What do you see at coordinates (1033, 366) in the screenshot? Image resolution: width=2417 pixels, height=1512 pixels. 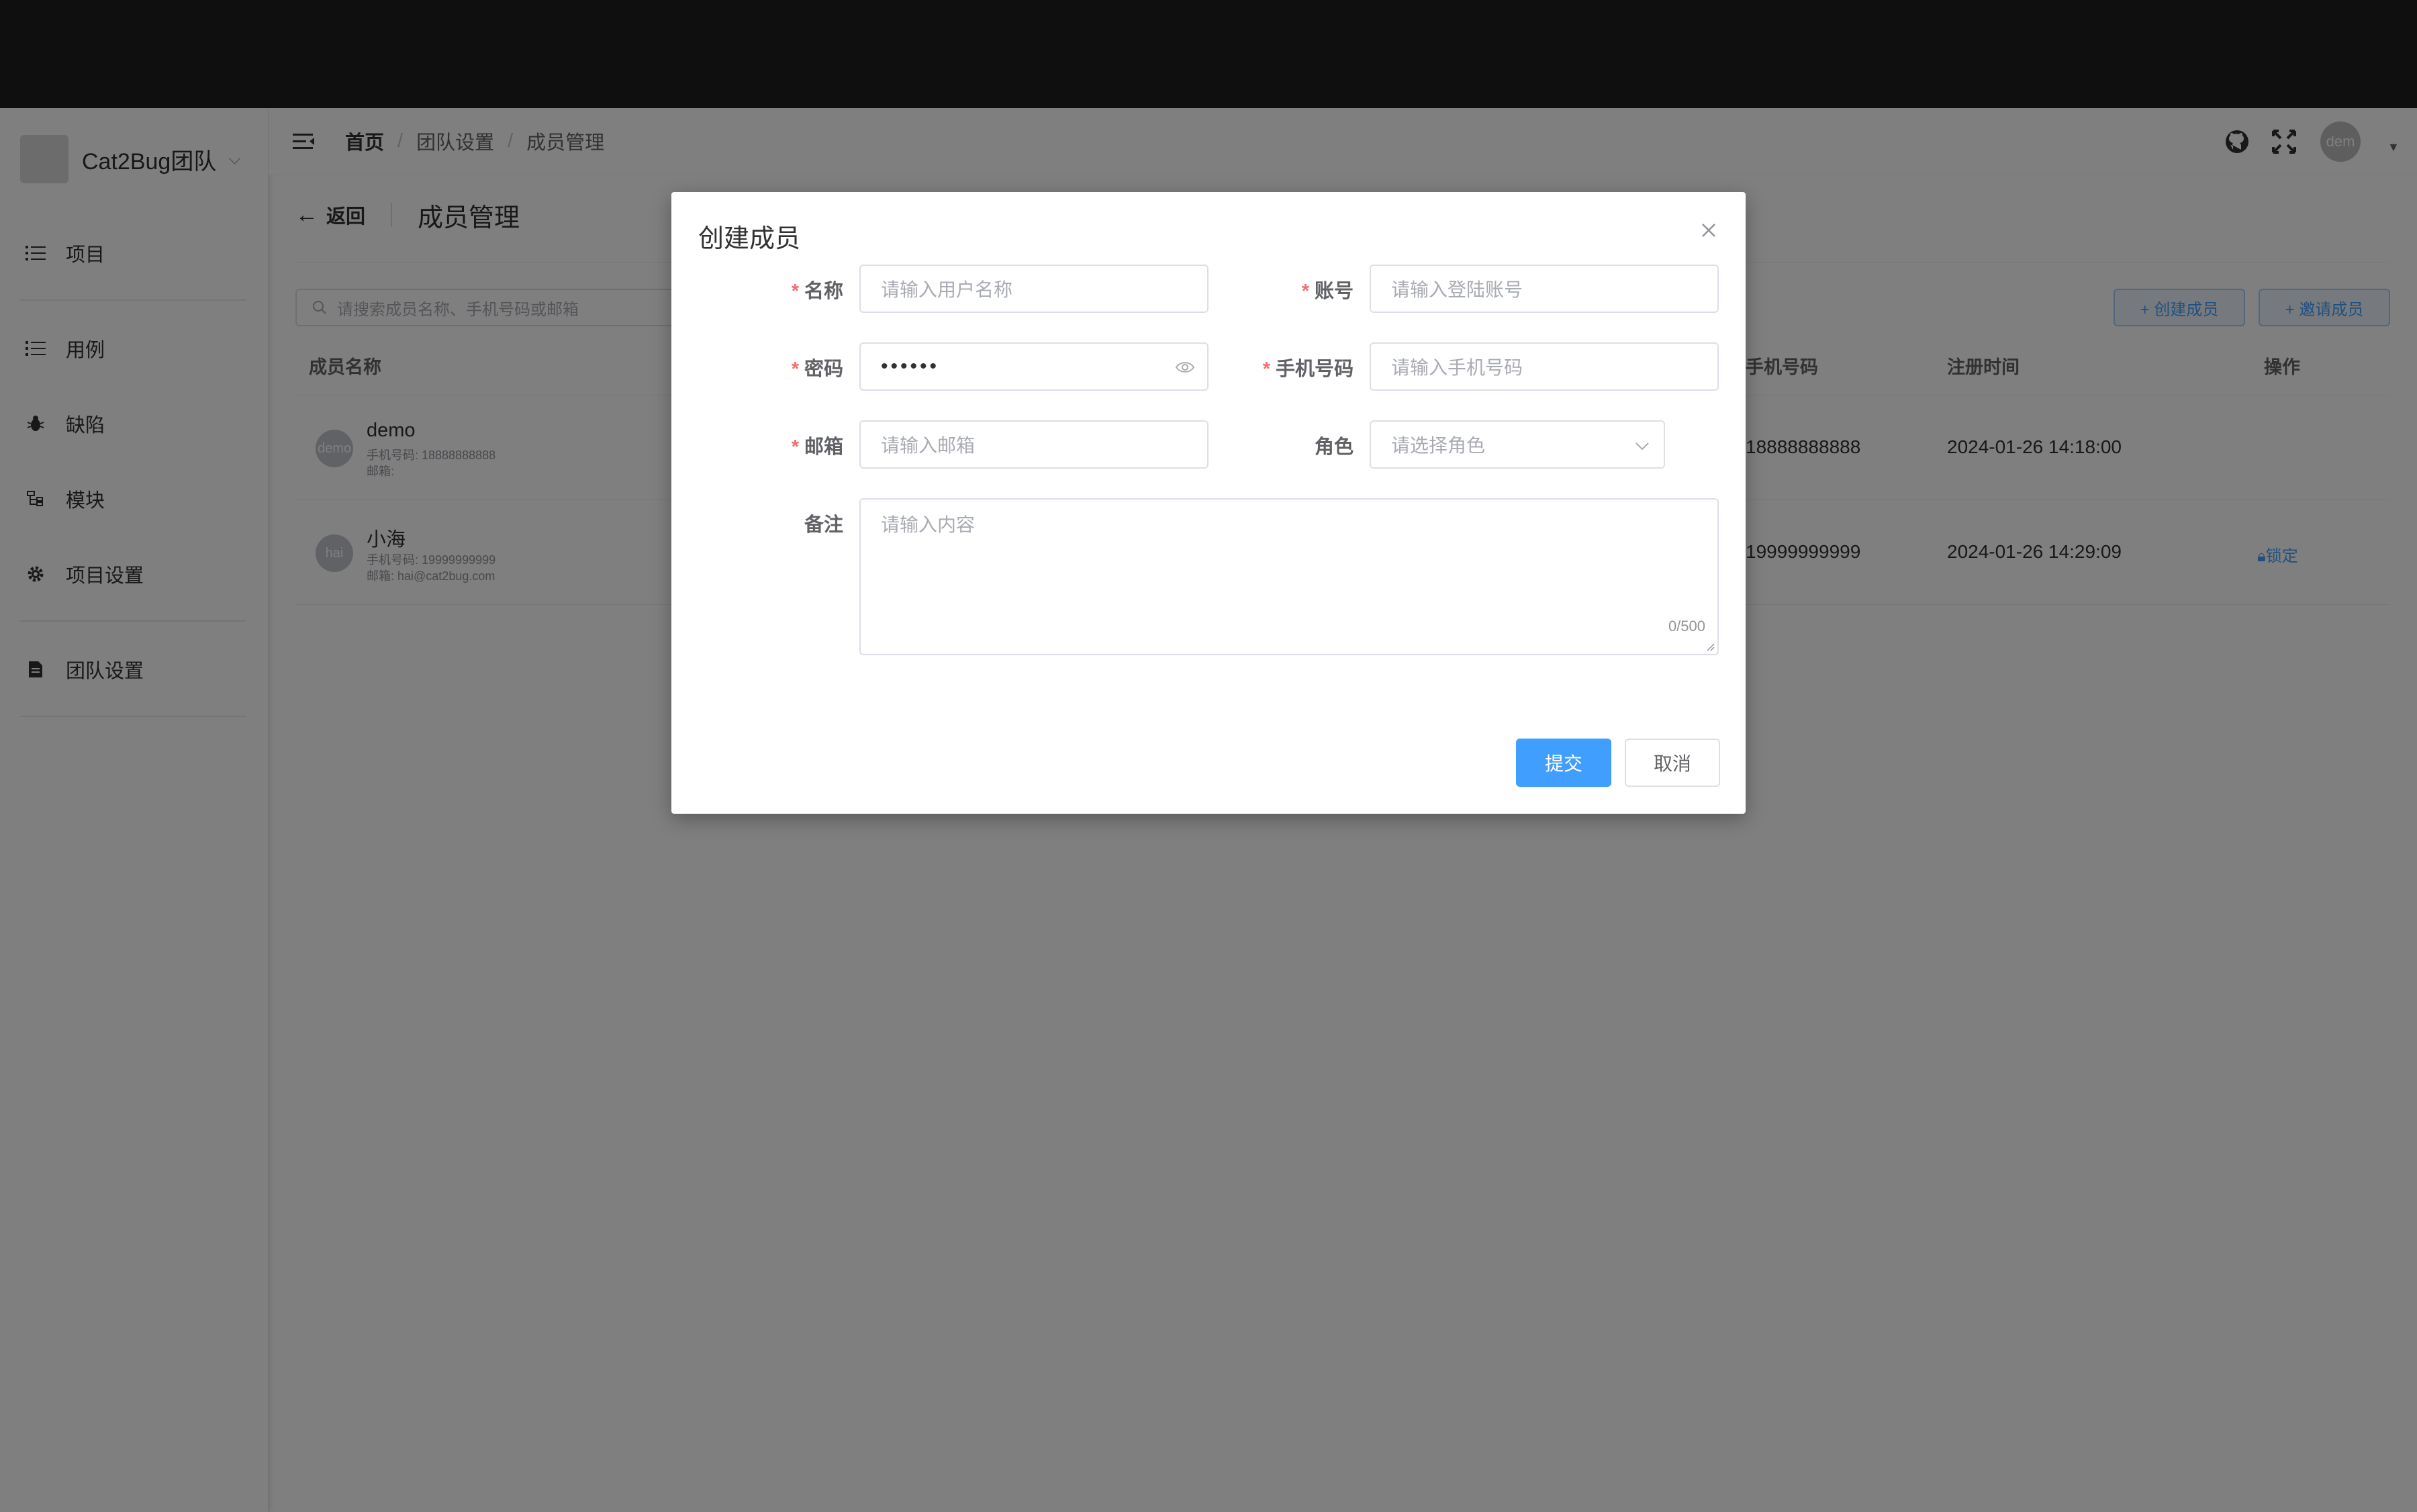 I see `password-input: ••••••` at bounding box center [1033, 366].